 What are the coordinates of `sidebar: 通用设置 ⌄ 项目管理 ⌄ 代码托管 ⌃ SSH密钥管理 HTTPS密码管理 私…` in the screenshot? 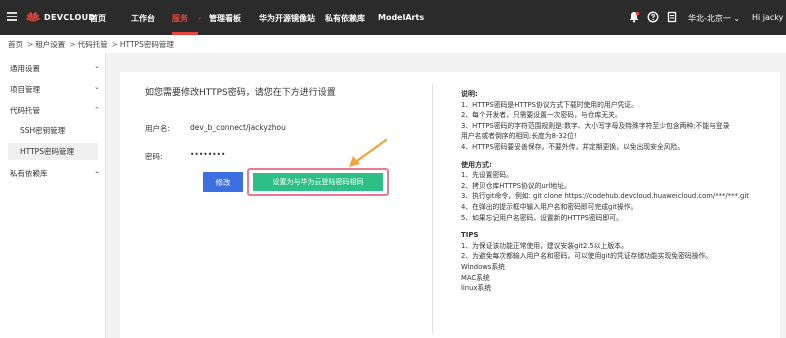 It's located at (53, 195).